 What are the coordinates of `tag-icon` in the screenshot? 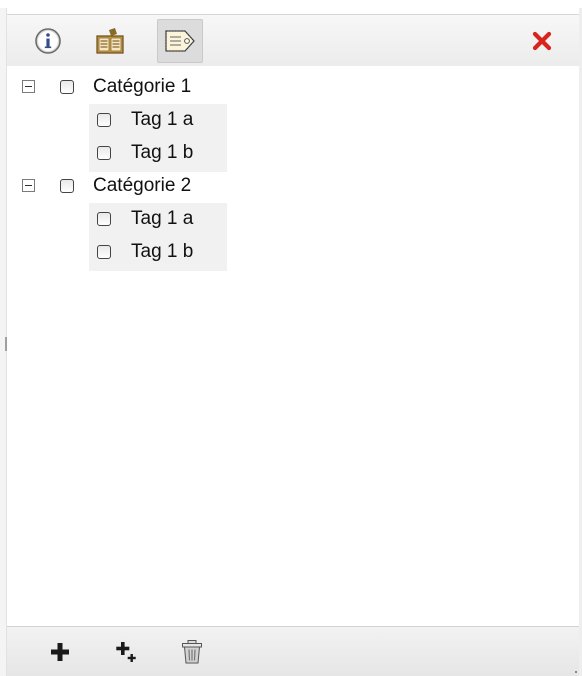 It's located at (180, 41).